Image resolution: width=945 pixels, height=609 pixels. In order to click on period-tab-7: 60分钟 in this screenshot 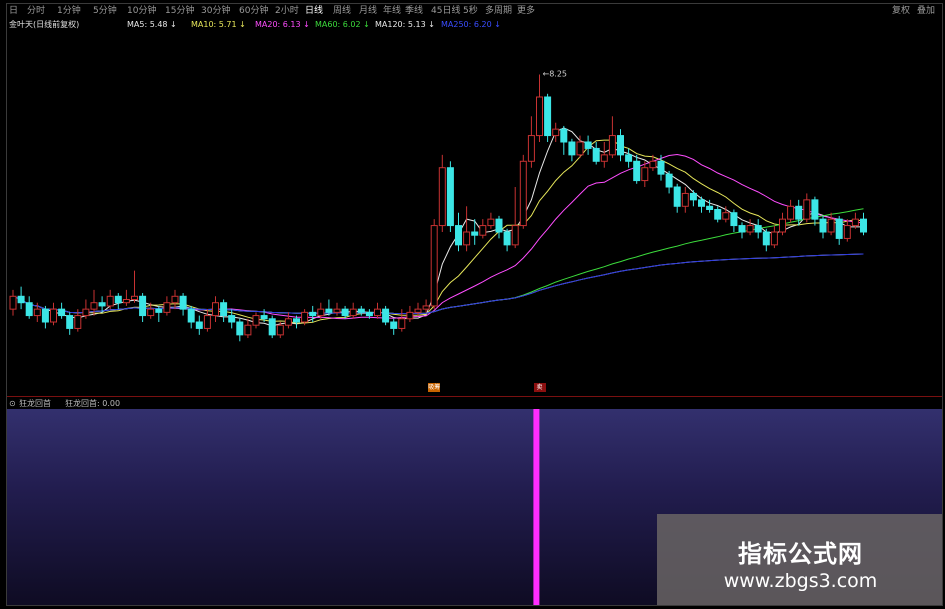, I will do `click(253, 11)`.